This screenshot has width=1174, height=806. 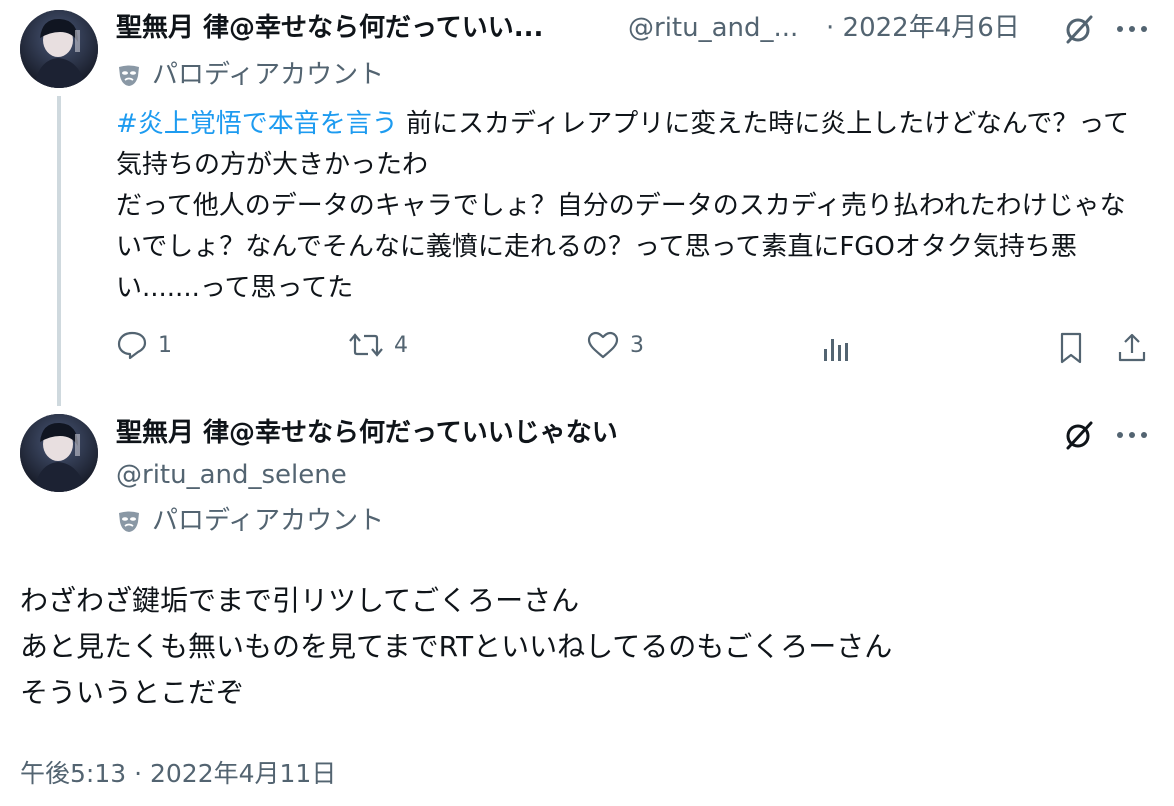 I want to click on main-parody-label: パロディアカウント, so click(x=250, y=521).